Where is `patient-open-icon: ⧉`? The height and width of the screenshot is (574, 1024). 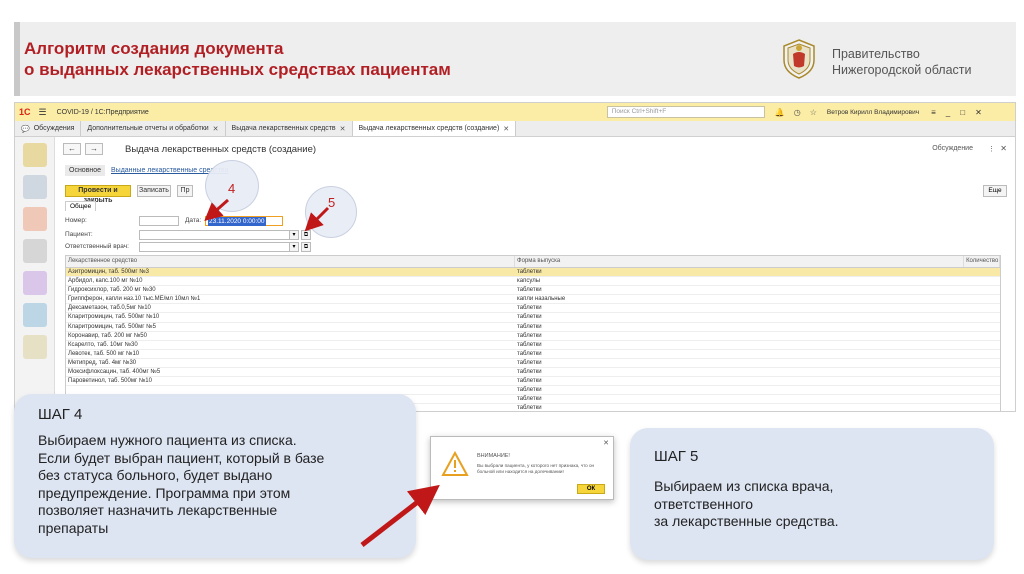 patient-open-icon: ⧉ is located at coordinates (306, 235).